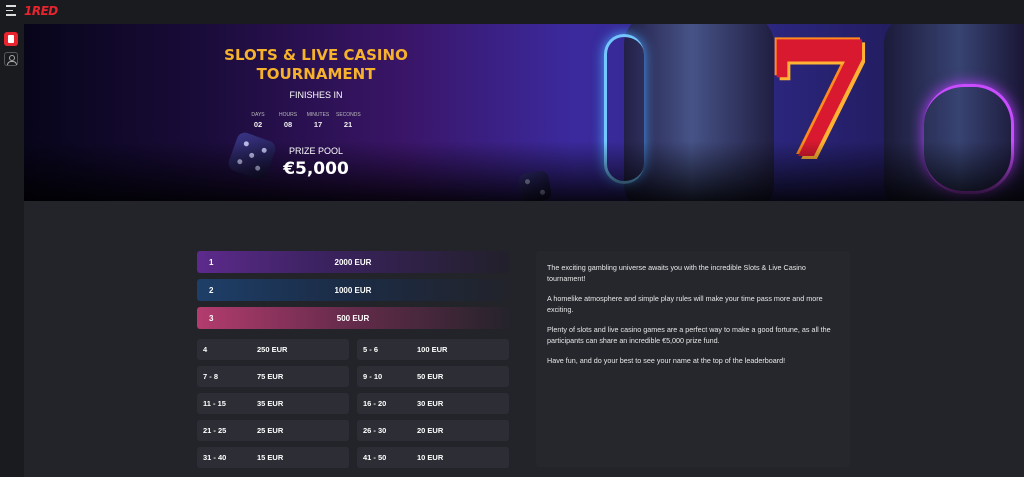 This screenshot has height=477, width=1024. Describe the element at coordinates (433, 403) in the screenshot. I see `prize-cell: 16 - 20 30 EUR` at that location.